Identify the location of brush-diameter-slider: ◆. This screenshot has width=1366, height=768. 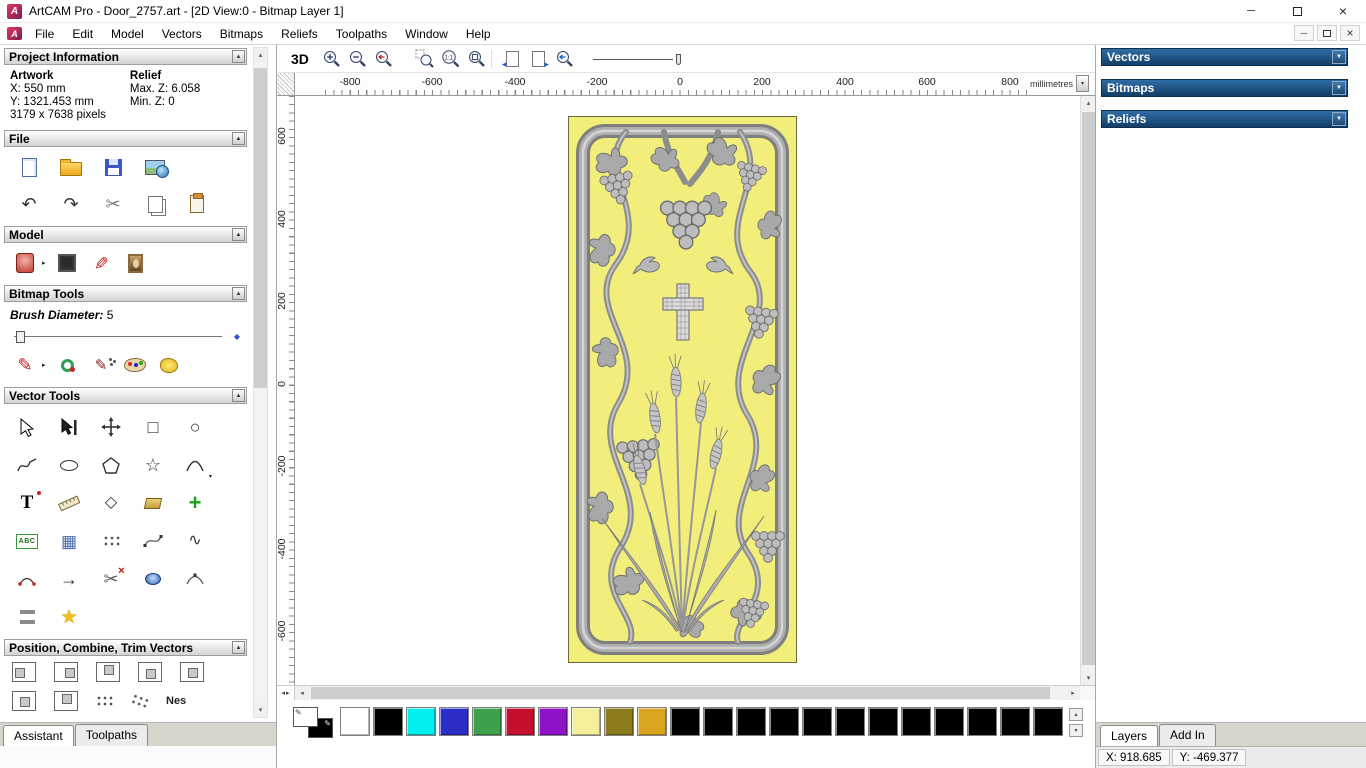
(127, 336).